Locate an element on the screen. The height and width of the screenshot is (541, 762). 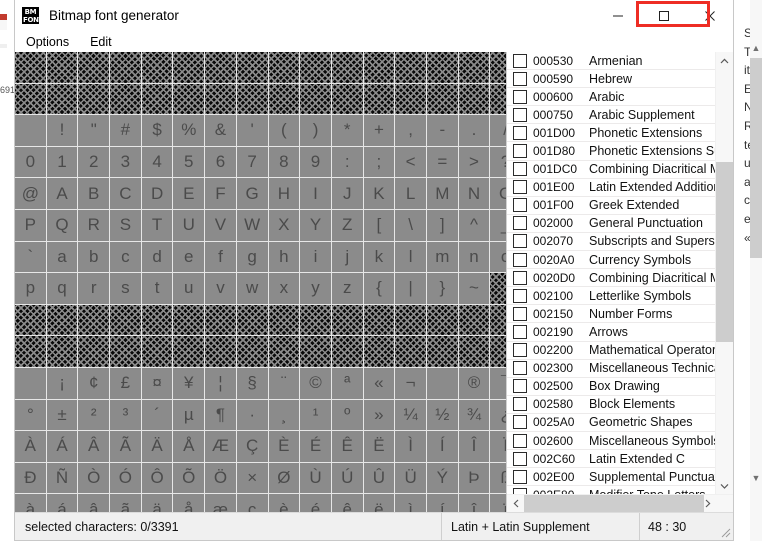
character-cell: " is located at coordinates (94, 130).